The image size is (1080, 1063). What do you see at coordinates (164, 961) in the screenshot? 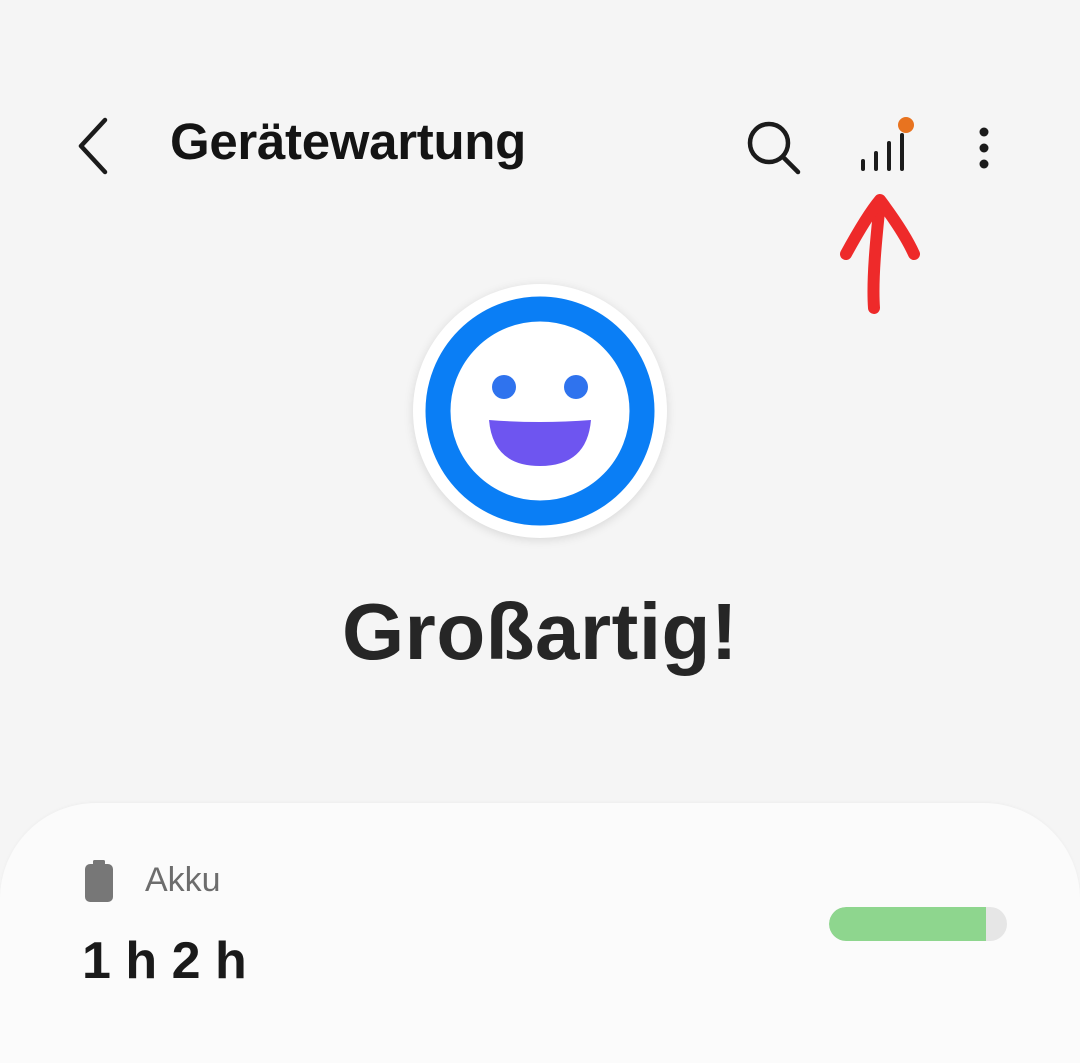
I see `battery-remaining-value: 1 h 2 h` at bounding box center [164, 961].